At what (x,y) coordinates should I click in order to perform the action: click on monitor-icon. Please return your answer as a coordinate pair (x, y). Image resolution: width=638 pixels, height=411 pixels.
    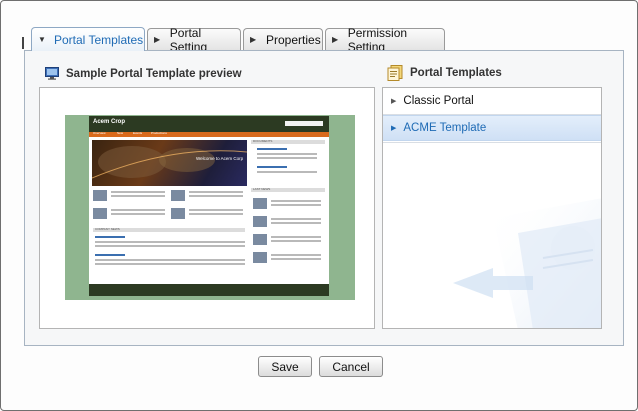
    Looking at the image, I should click on (52, 73).